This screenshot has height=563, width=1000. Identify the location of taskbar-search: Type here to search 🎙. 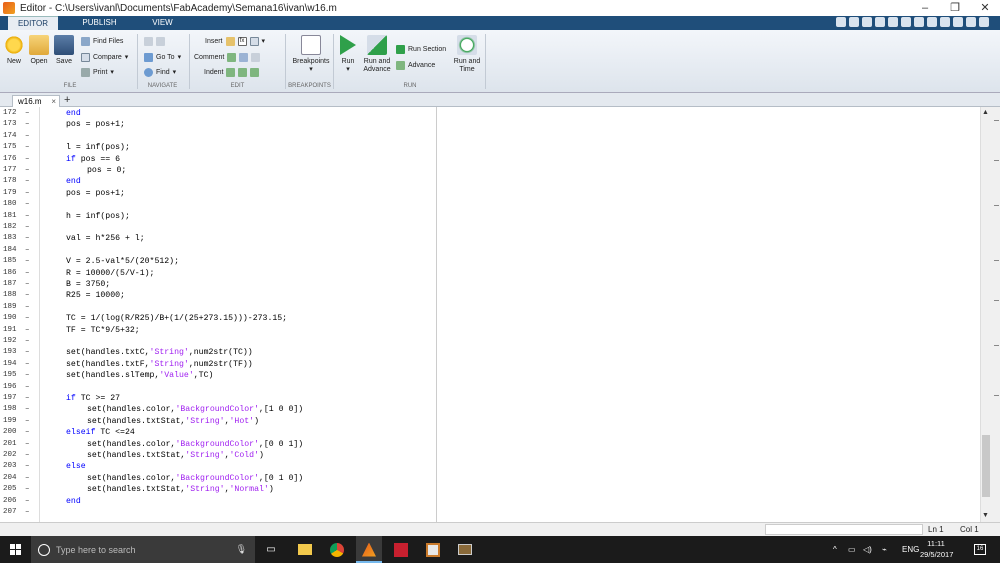
(143, 549).